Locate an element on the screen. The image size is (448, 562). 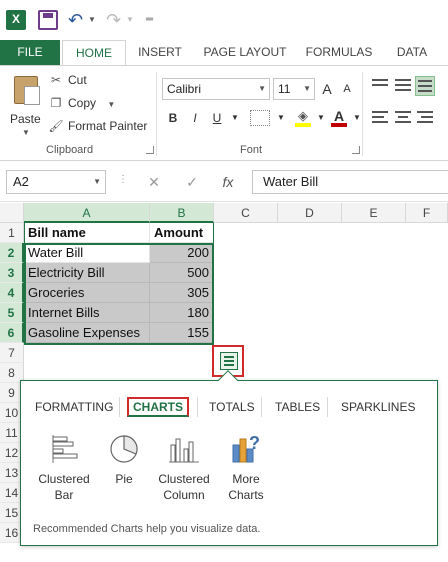
row-header-2: 2 is located at coordinates (12, 253).